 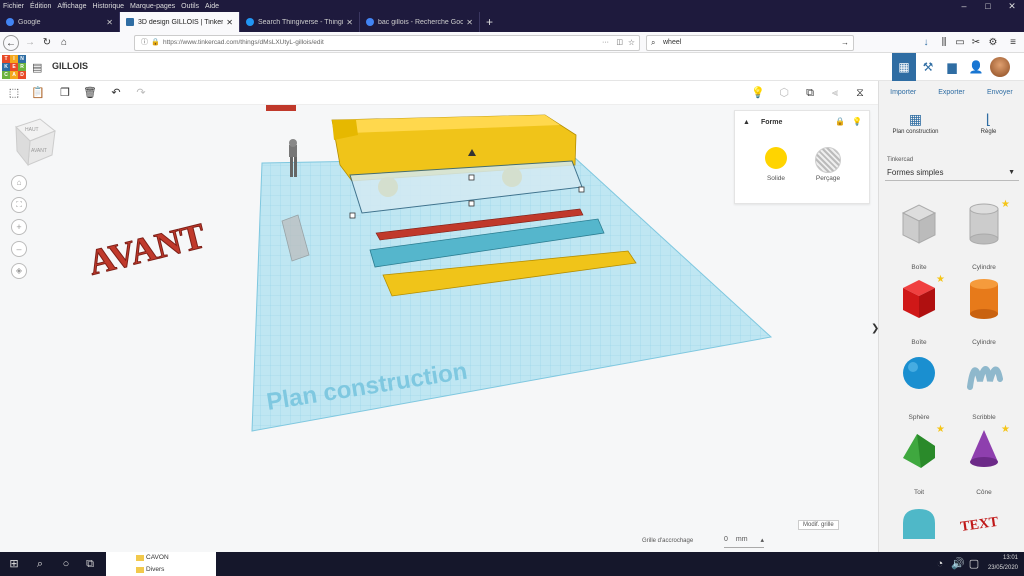 What do you see at coordinates (984, 460) in the screenshot?
I see `shape-cone: ★ Cône` at bounding box center [984, 460].